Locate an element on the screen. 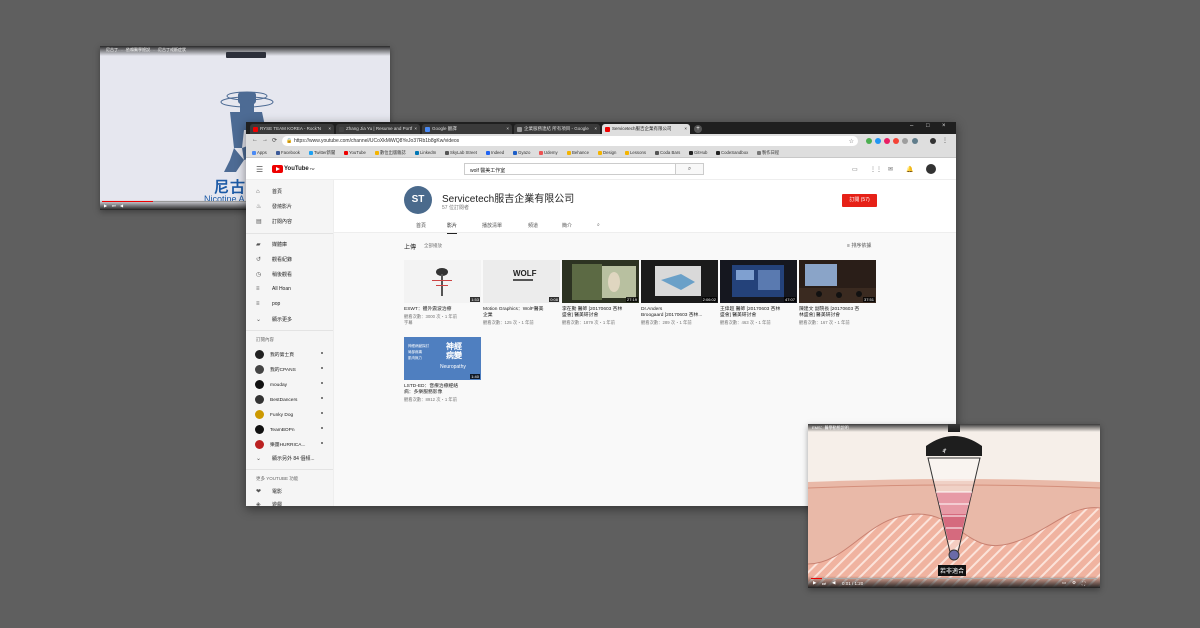  browser-tab-active: Servicetech服吉企業有限公司 × is located at coordinates (646, 129).